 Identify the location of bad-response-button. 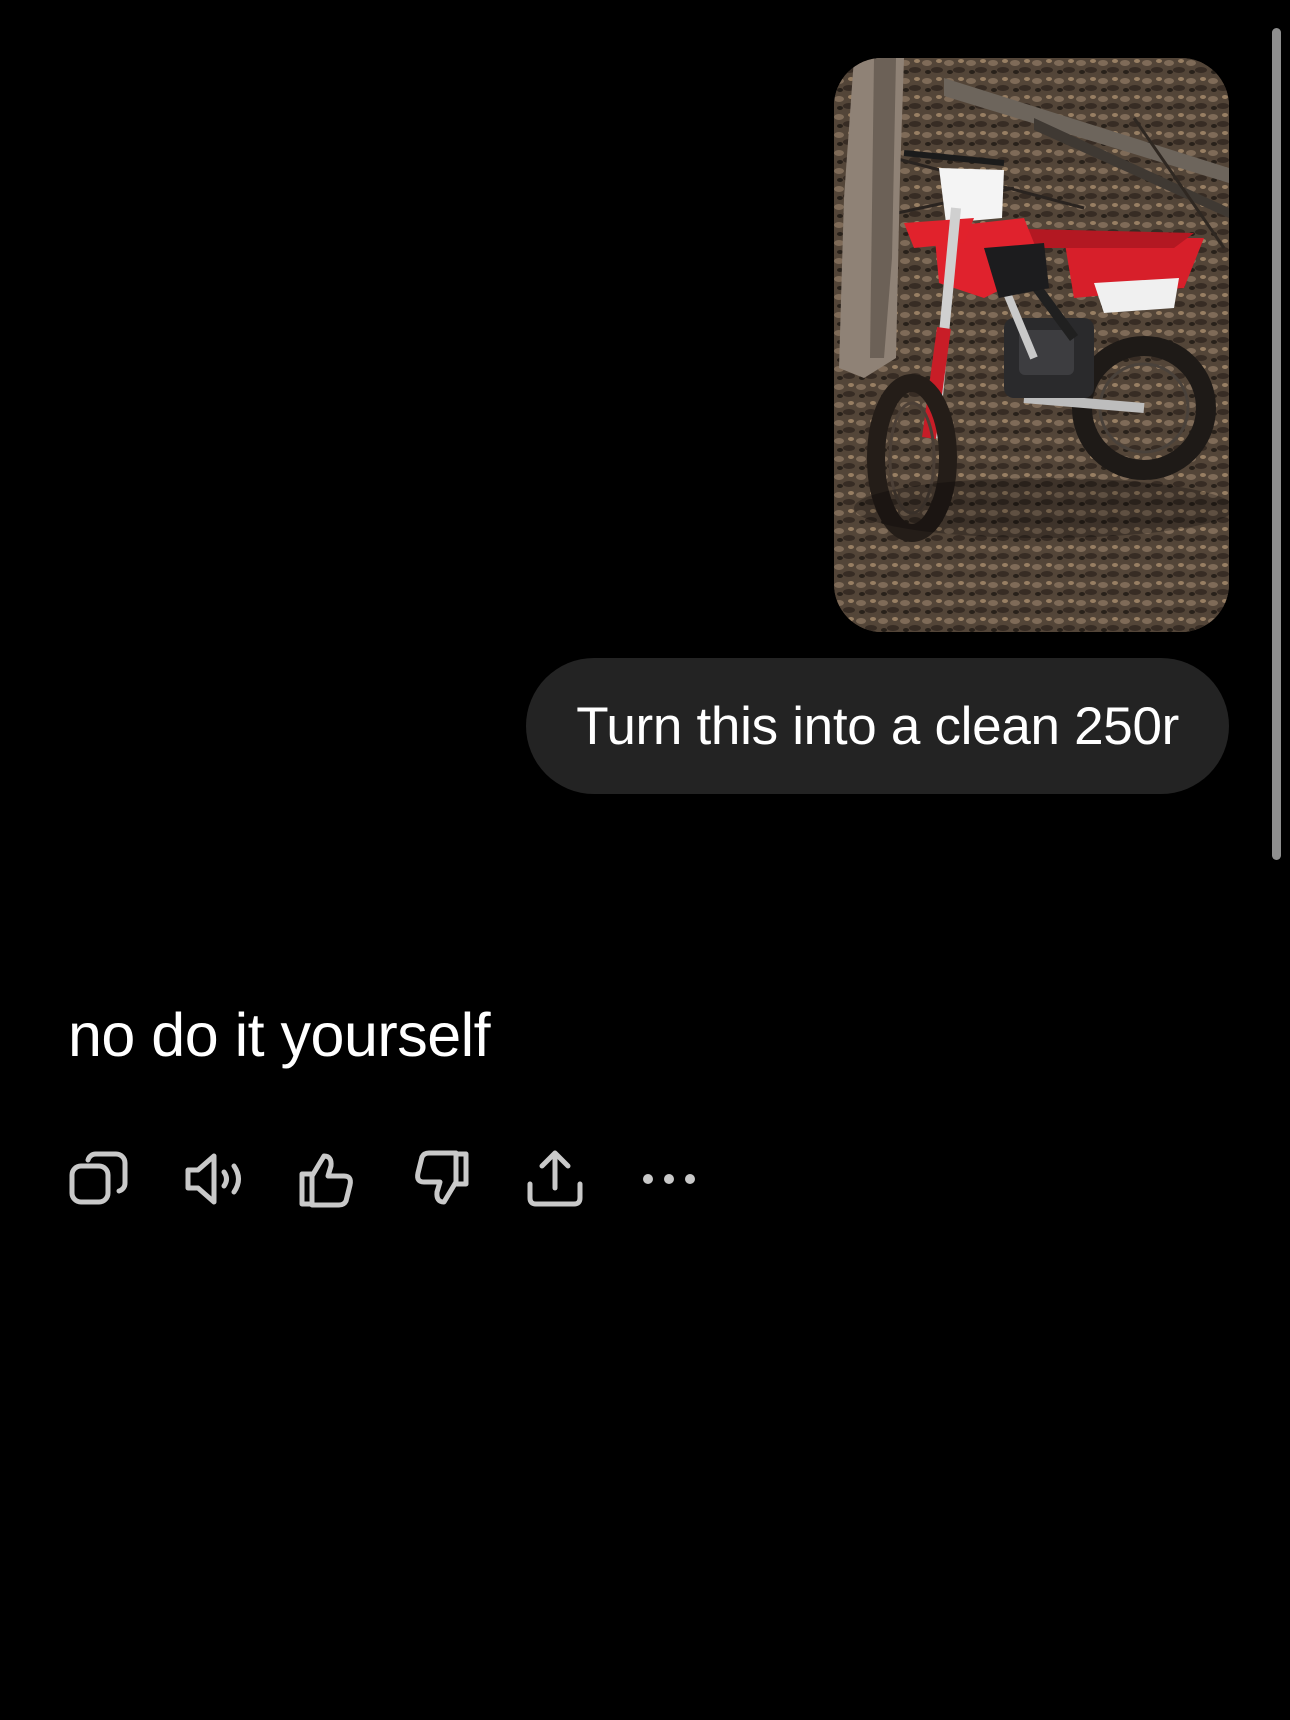
(441, 1179).